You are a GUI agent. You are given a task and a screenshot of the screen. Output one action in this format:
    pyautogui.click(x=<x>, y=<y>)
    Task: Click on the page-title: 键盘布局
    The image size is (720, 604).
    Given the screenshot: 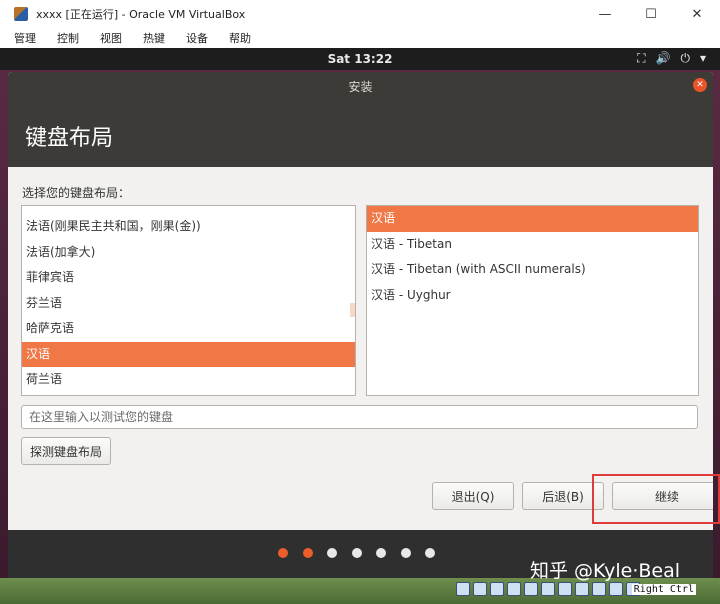 What is the action you would take?
    pyautogui.click(x=69, y=138)
    